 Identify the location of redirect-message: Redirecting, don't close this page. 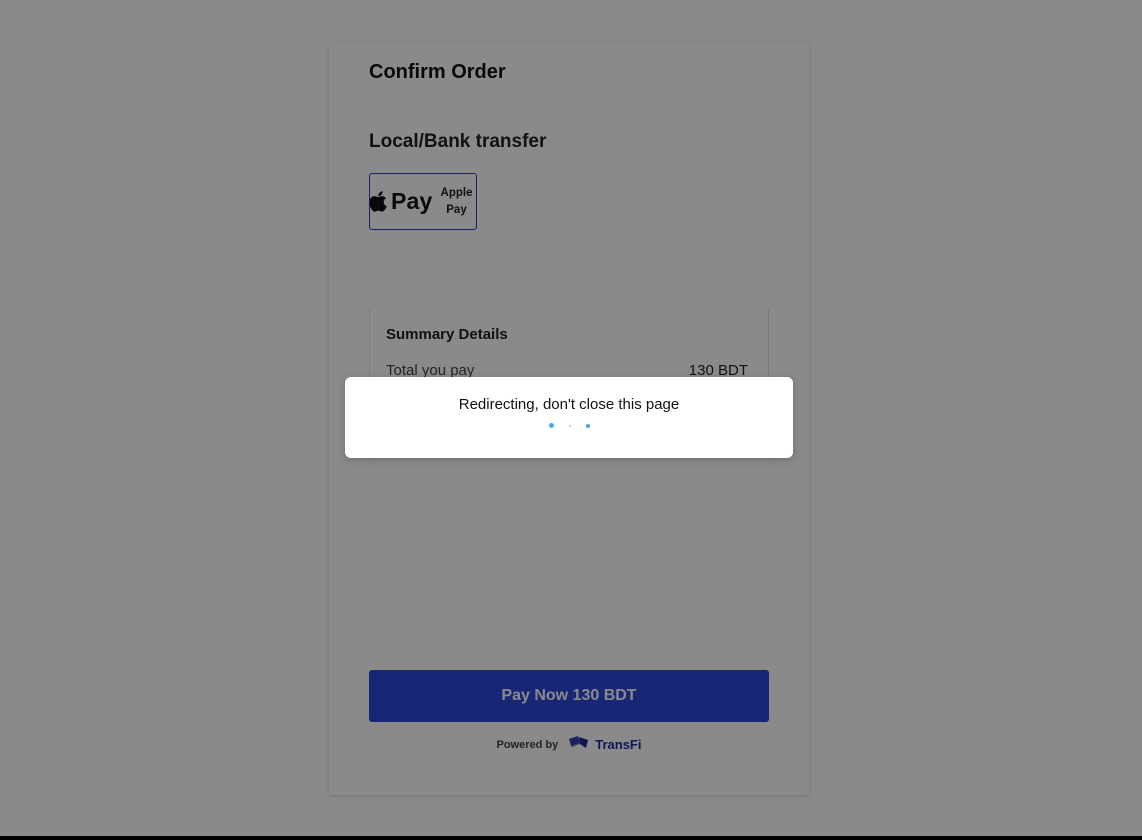
(569, 404).